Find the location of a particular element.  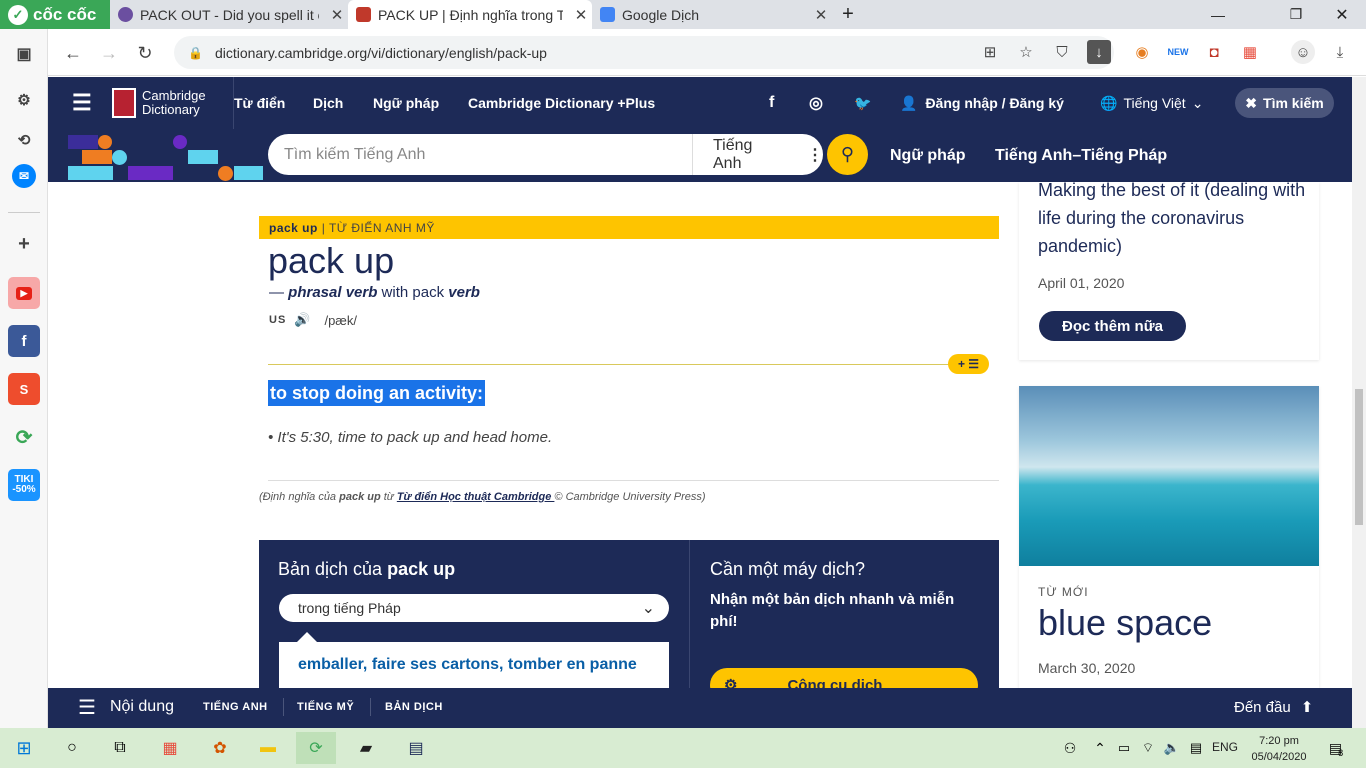

sidebar-panel-icon: ▣ is located at coordinates (24, 54).